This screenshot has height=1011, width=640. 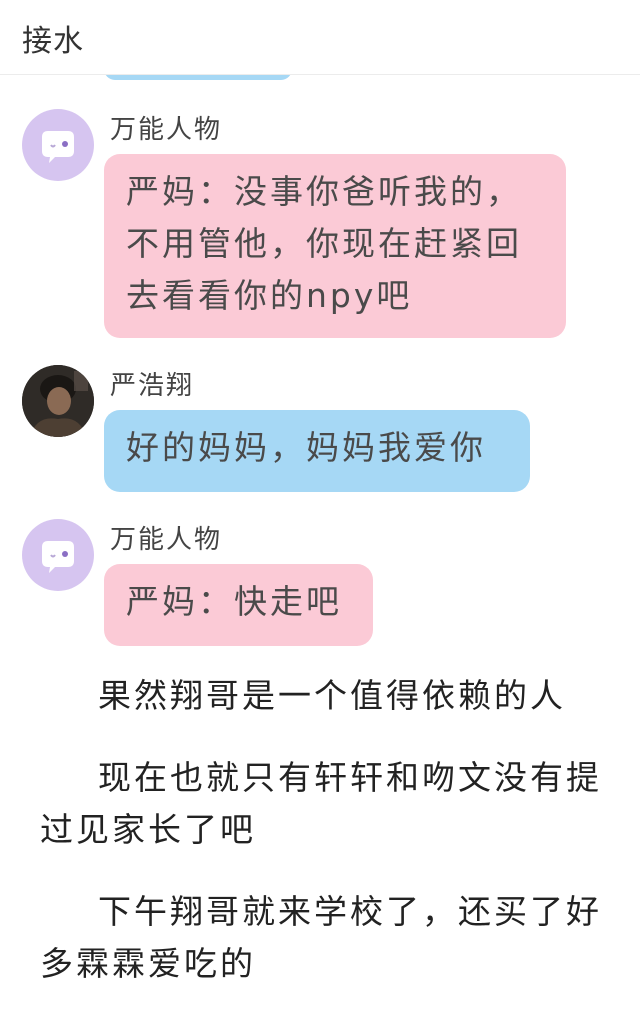 What do you see at coordinates (335, 246) in the screenshot?
I see `message-bubble: 严妈：没事你爸听我的，不用管他，你现在赶紧回去看看你的npy吧` at bounding box center [335, 246].